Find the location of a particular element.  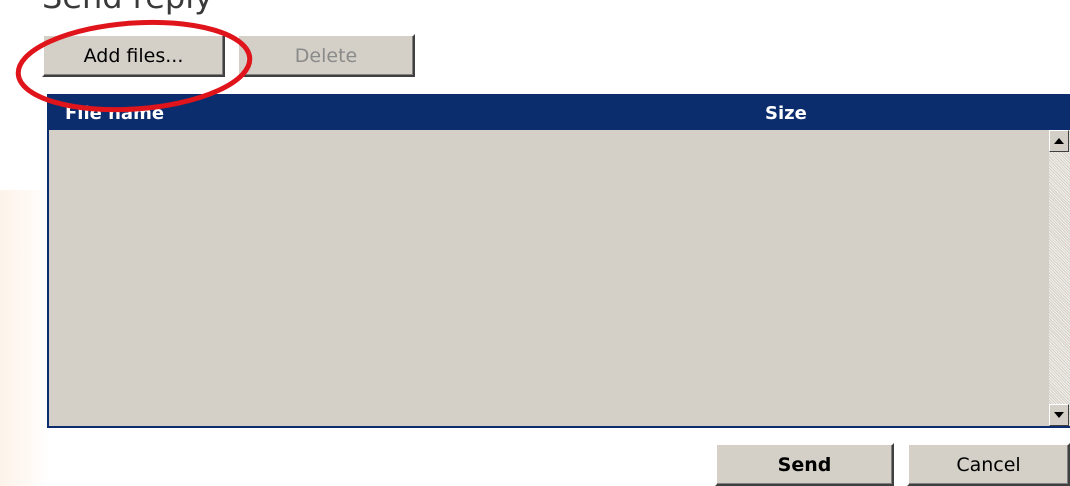

arrow-up-icon is located at coordinates (1059, 141).